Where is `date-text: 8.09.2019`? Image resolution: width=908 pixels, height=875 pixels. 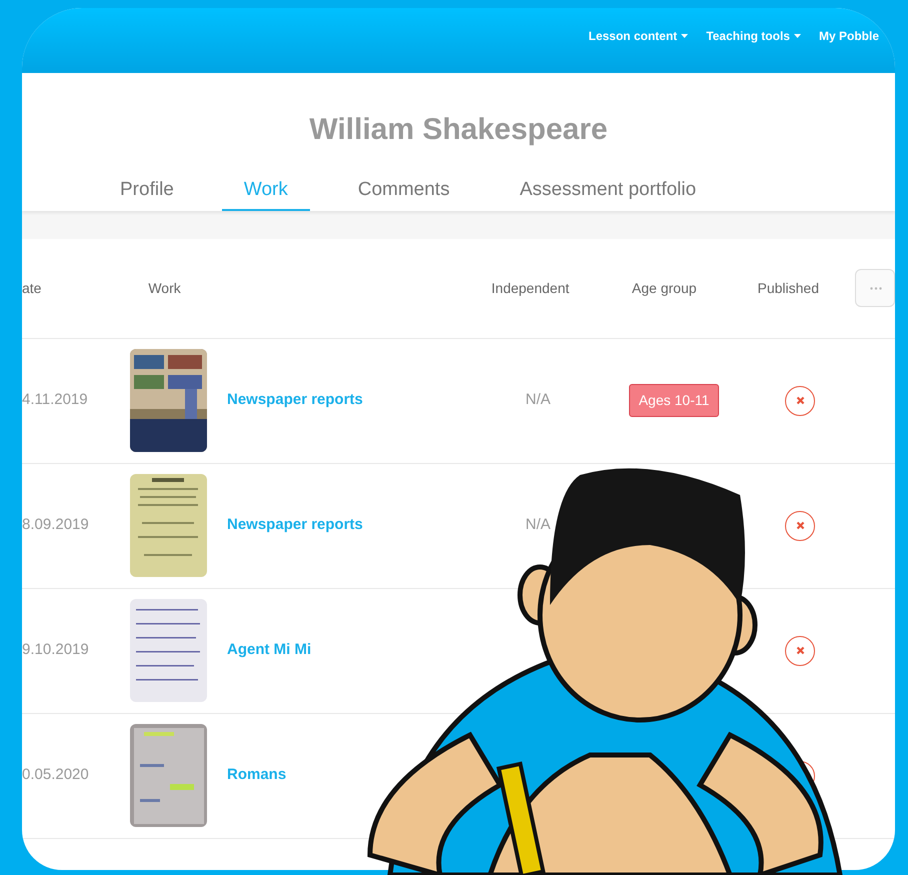 date-text: 8.09.2019 is located at coordinates (56, 525).